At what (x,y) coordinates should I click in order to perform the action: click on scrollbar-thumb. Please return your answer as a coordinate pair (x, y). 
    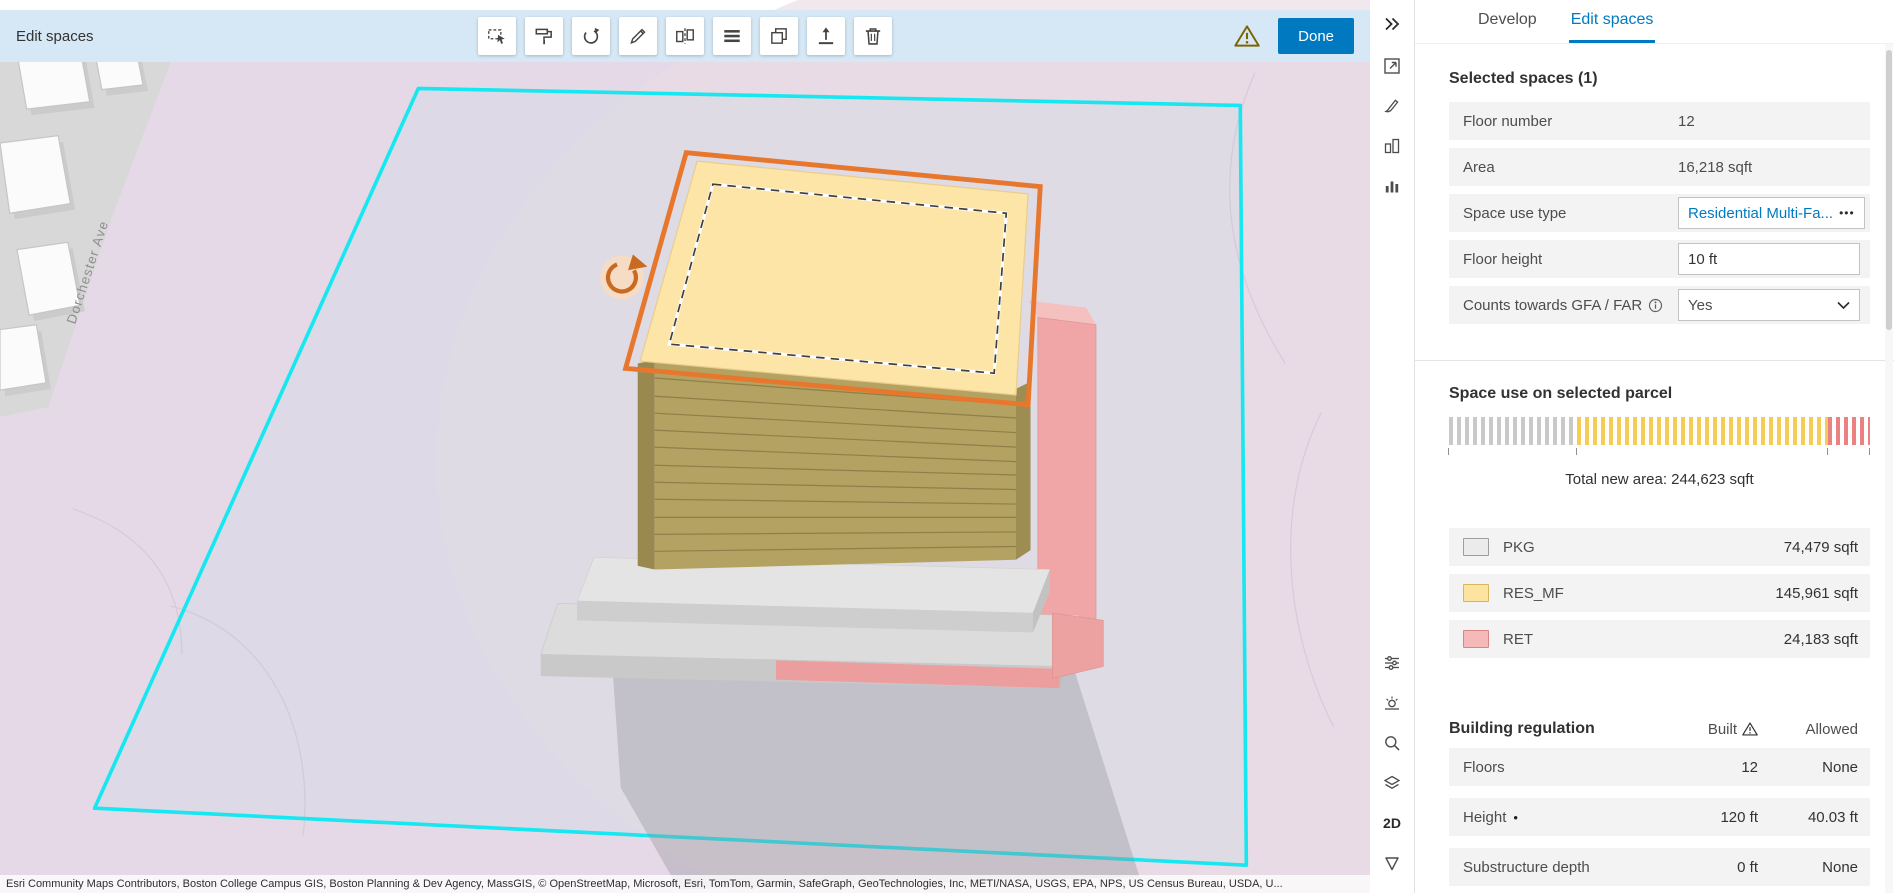
    Looking at the image, I should click on (1889, 190).